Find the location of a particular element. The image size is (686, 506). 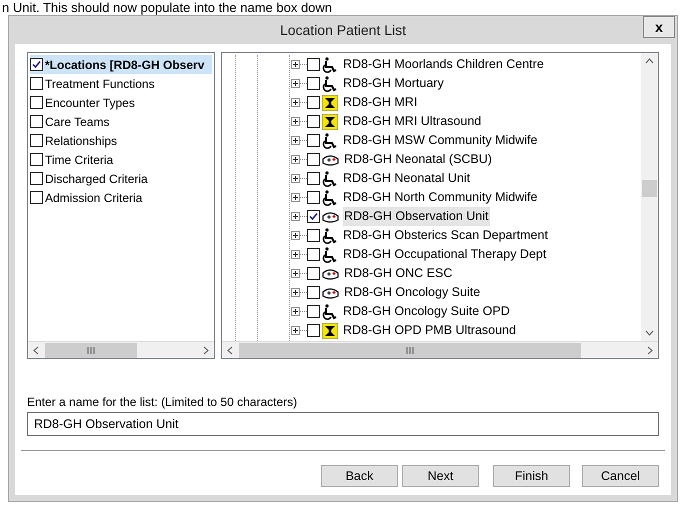

tree-item: RD8-GH ONC ESC is located at coordinates (398, 273).